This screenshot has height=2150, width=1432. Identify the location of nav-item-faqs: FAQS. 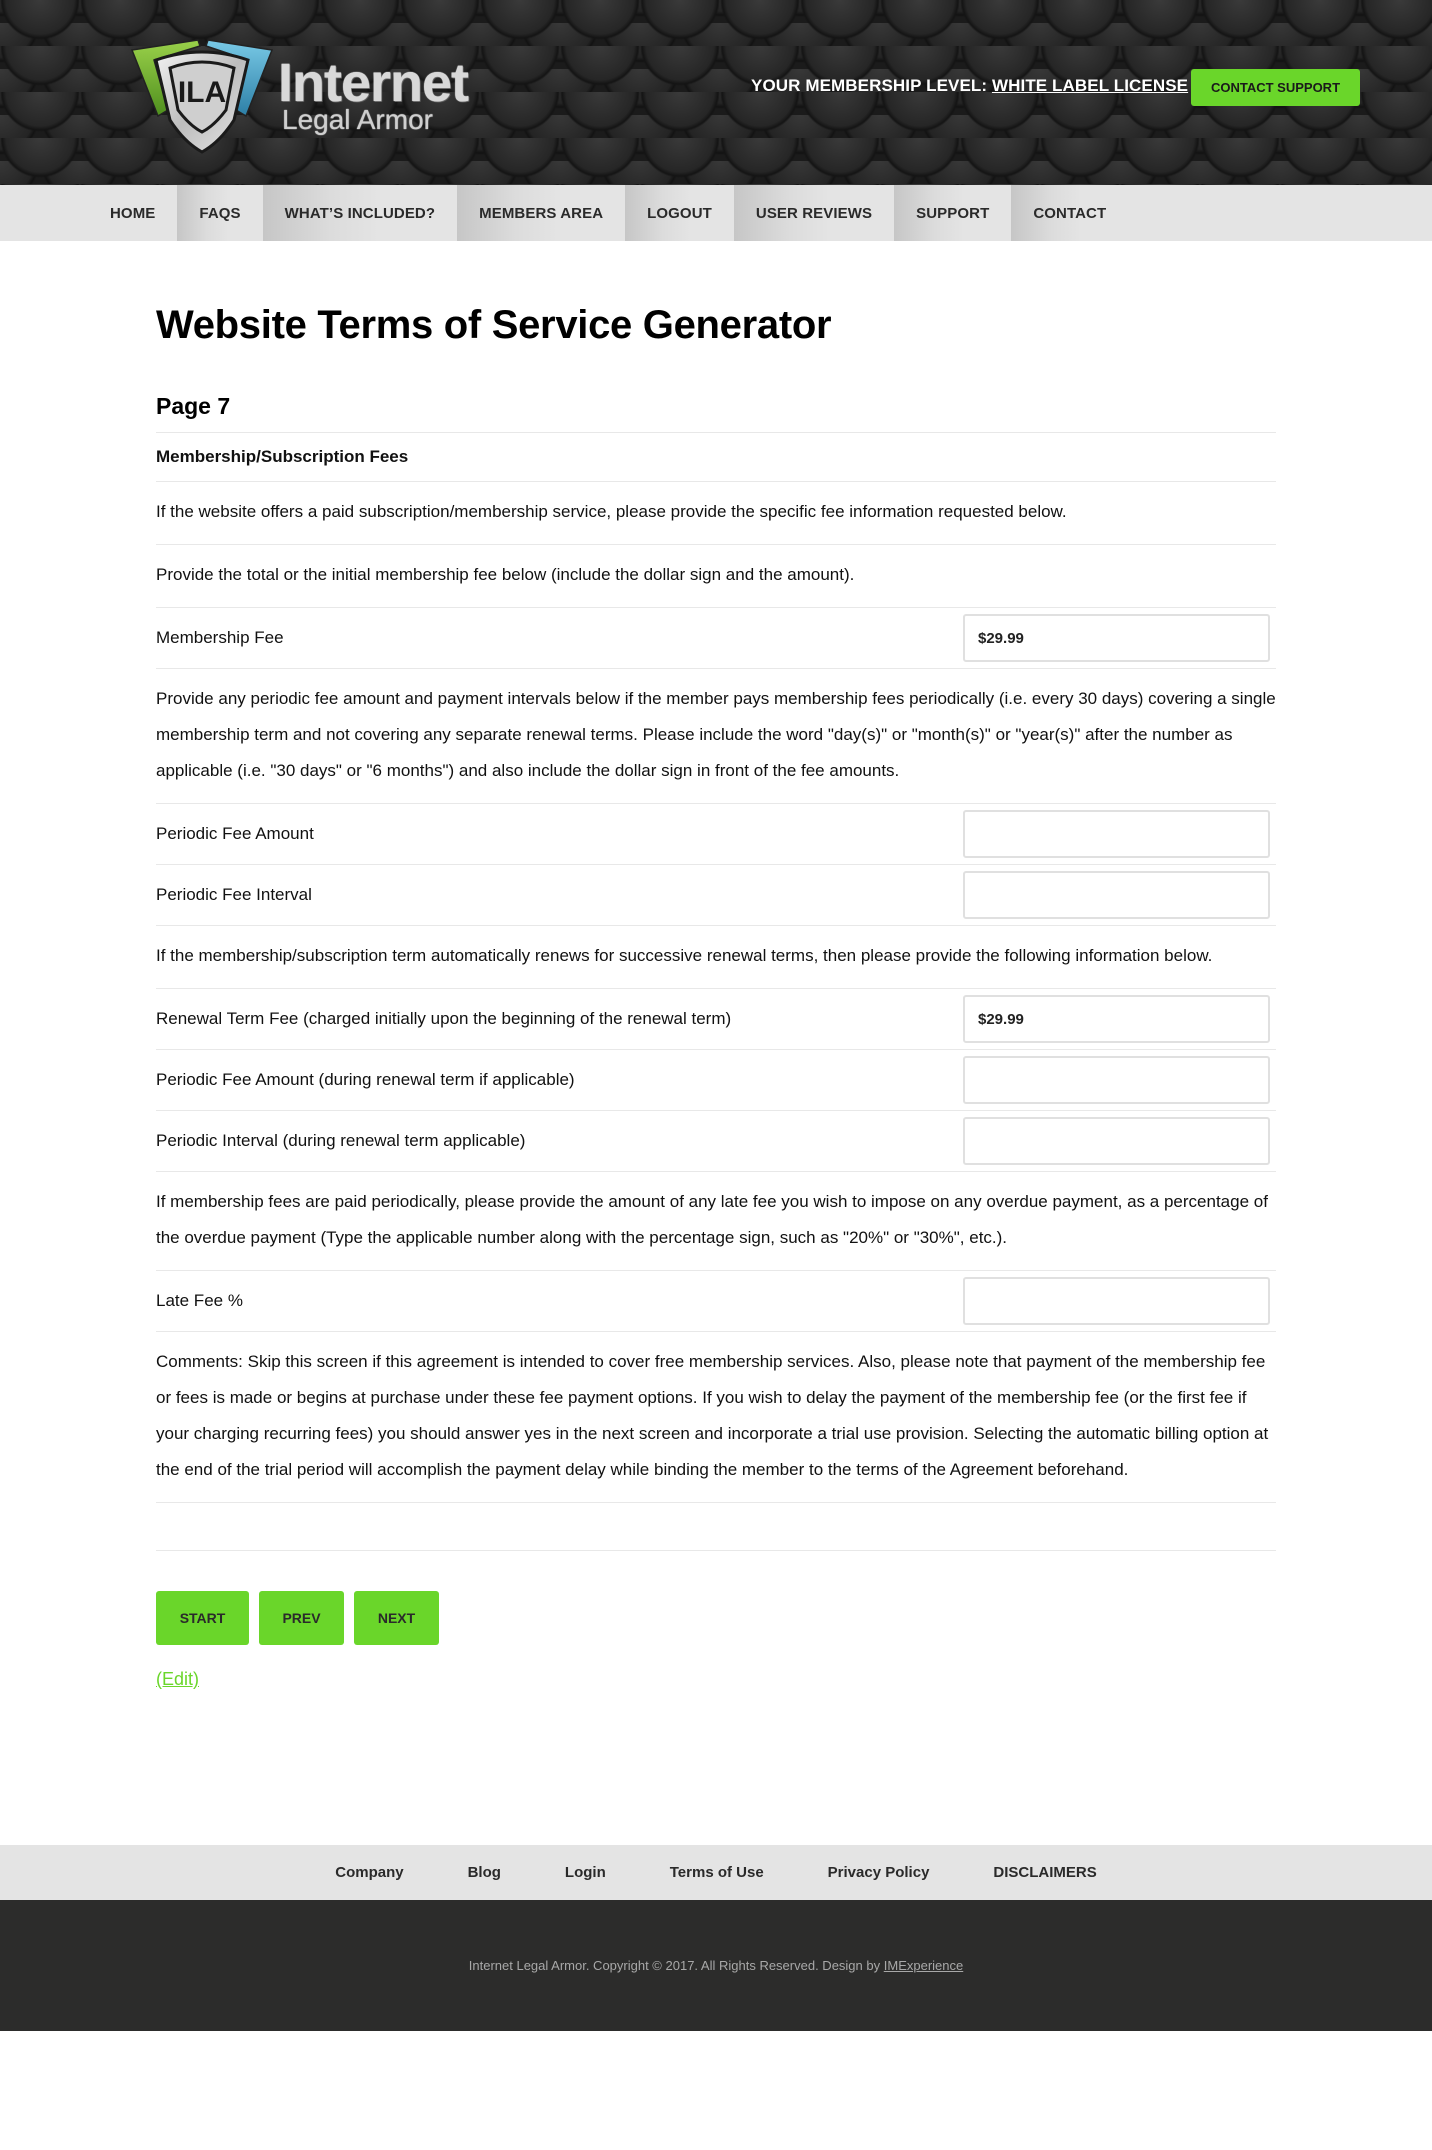
(220, 213).